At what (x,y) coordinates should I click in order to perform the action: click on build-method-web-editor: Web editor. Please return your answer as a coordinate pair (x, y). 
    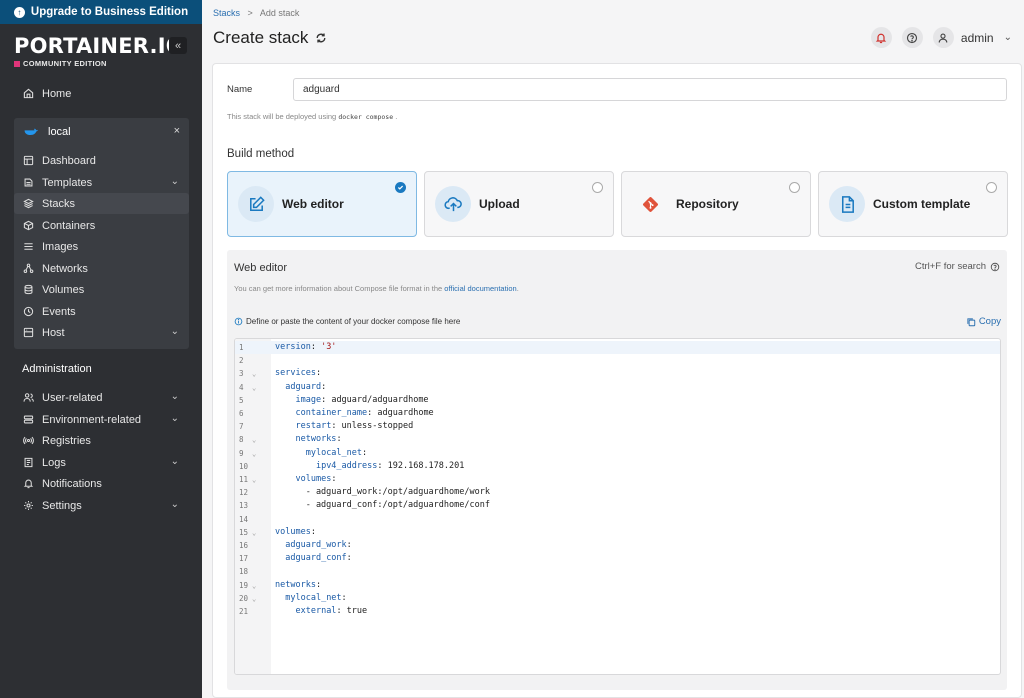
    Looking at the image, I should click on (322, 204).